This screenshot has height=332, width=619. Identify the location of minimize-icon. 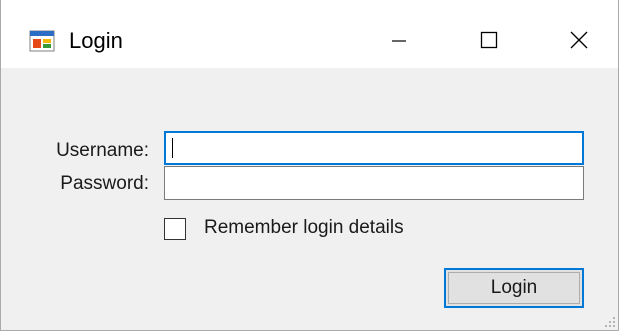
(399, 41).